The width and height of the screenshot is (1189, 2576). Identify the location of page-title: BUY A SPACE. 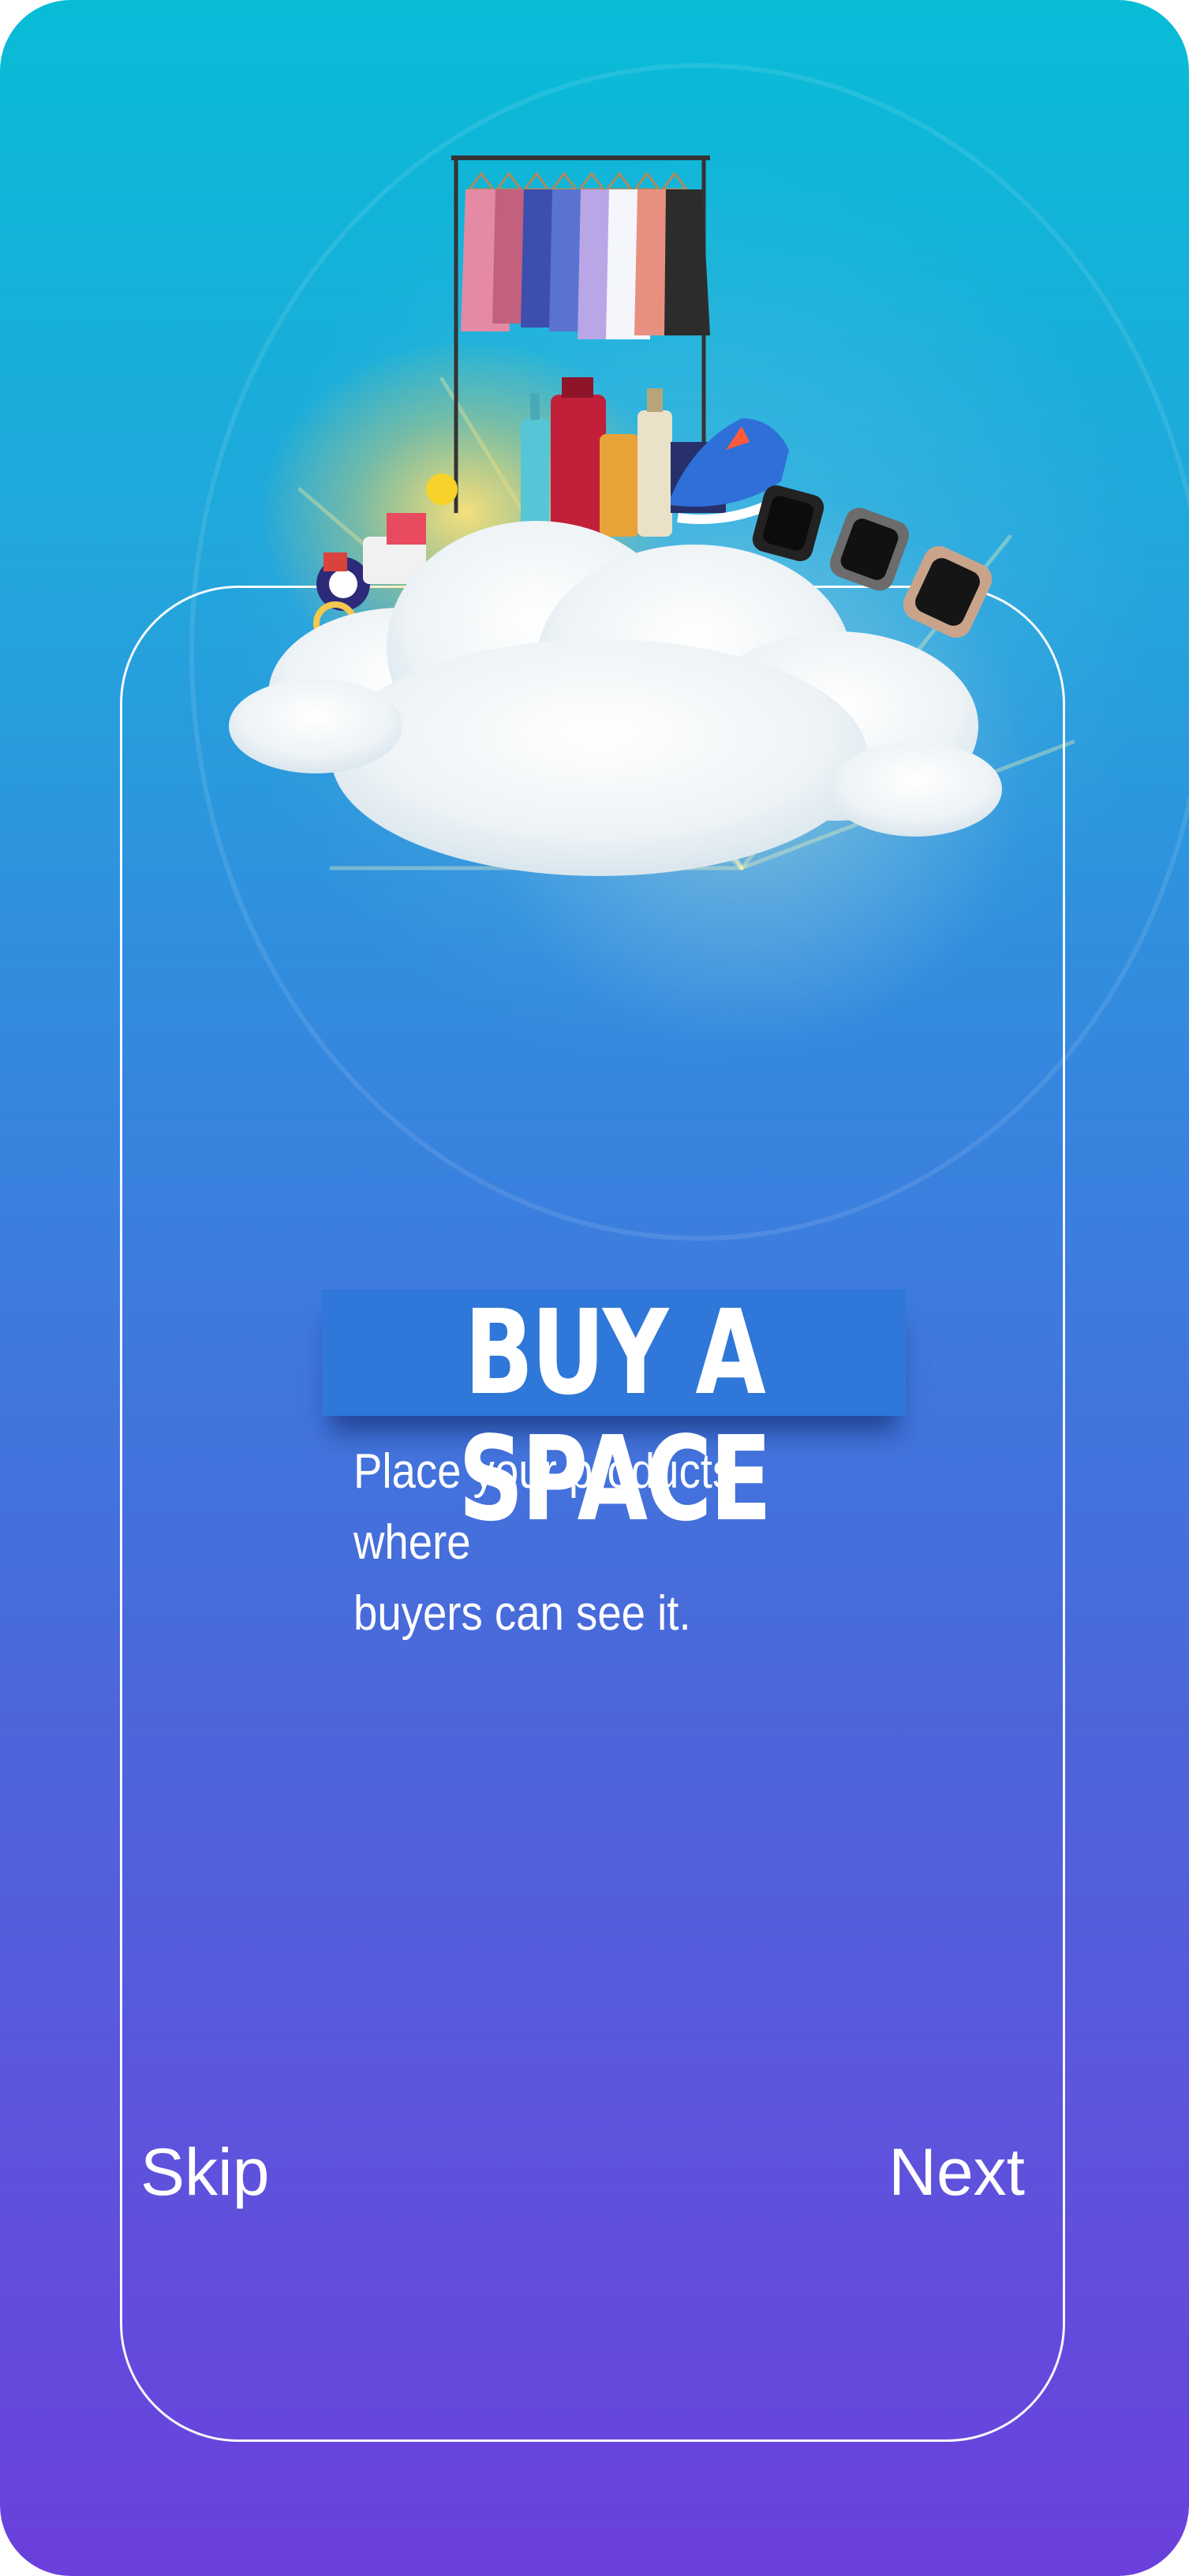
(615, 1416).